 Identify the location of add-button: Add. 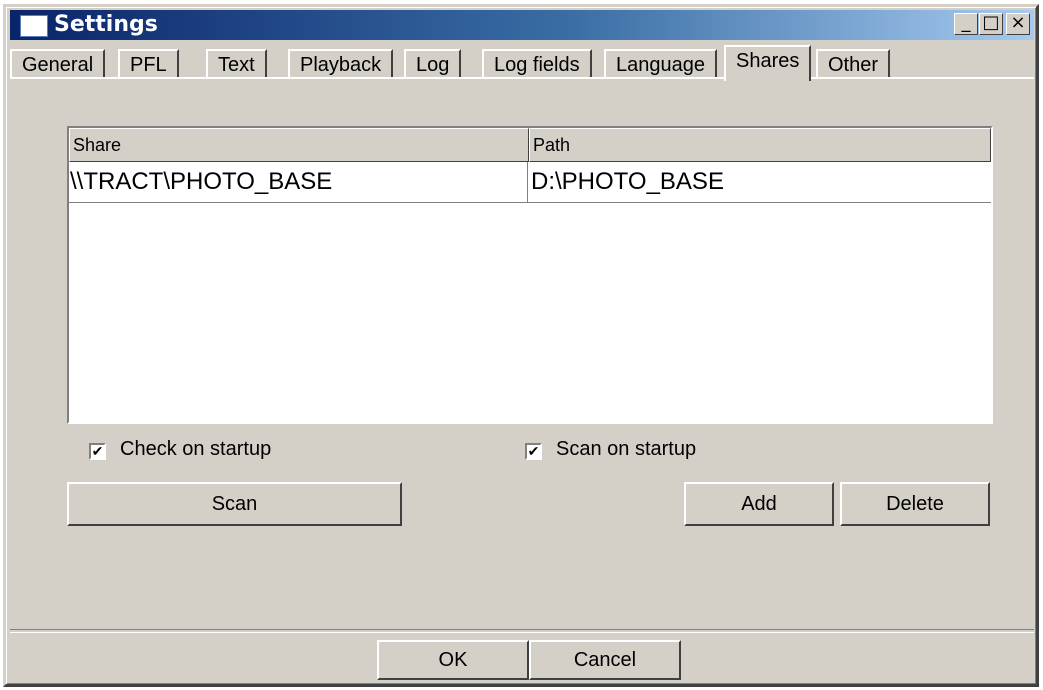
(759, 504).